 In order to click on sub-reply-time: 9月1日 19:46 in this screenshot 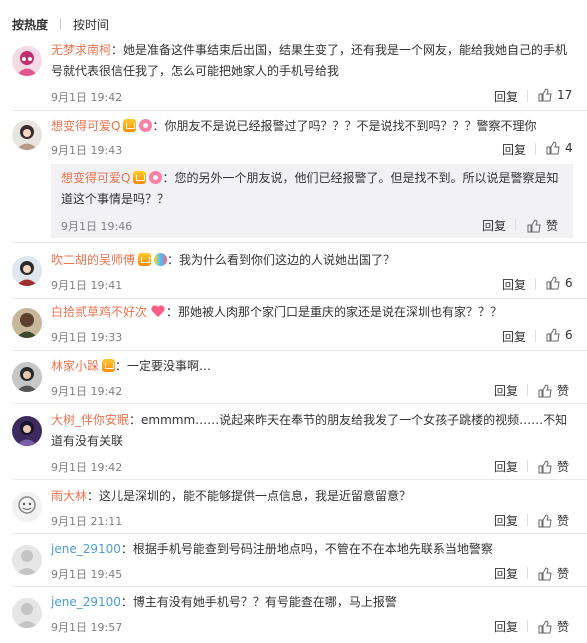, I will do `click(97, 226)`.